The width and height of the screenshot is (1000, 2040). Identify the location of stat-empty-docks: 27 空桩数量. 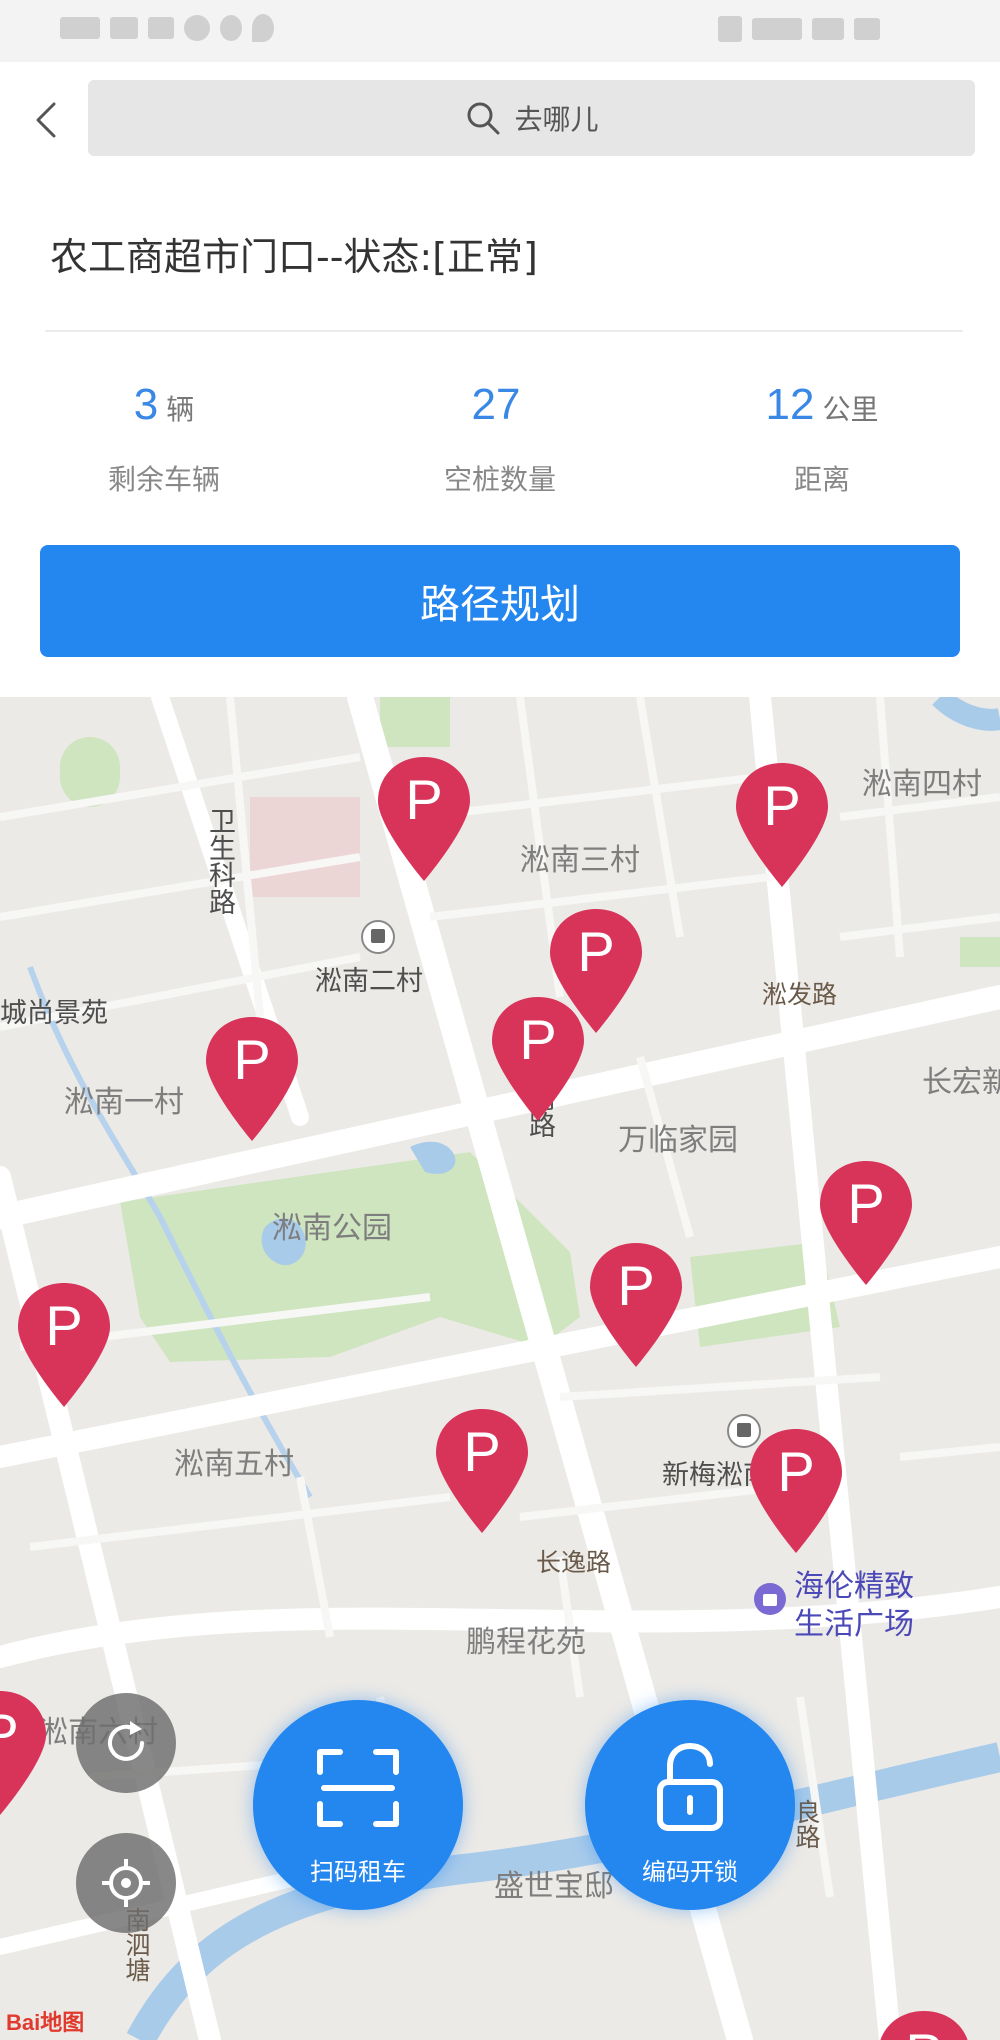
(500, 439).